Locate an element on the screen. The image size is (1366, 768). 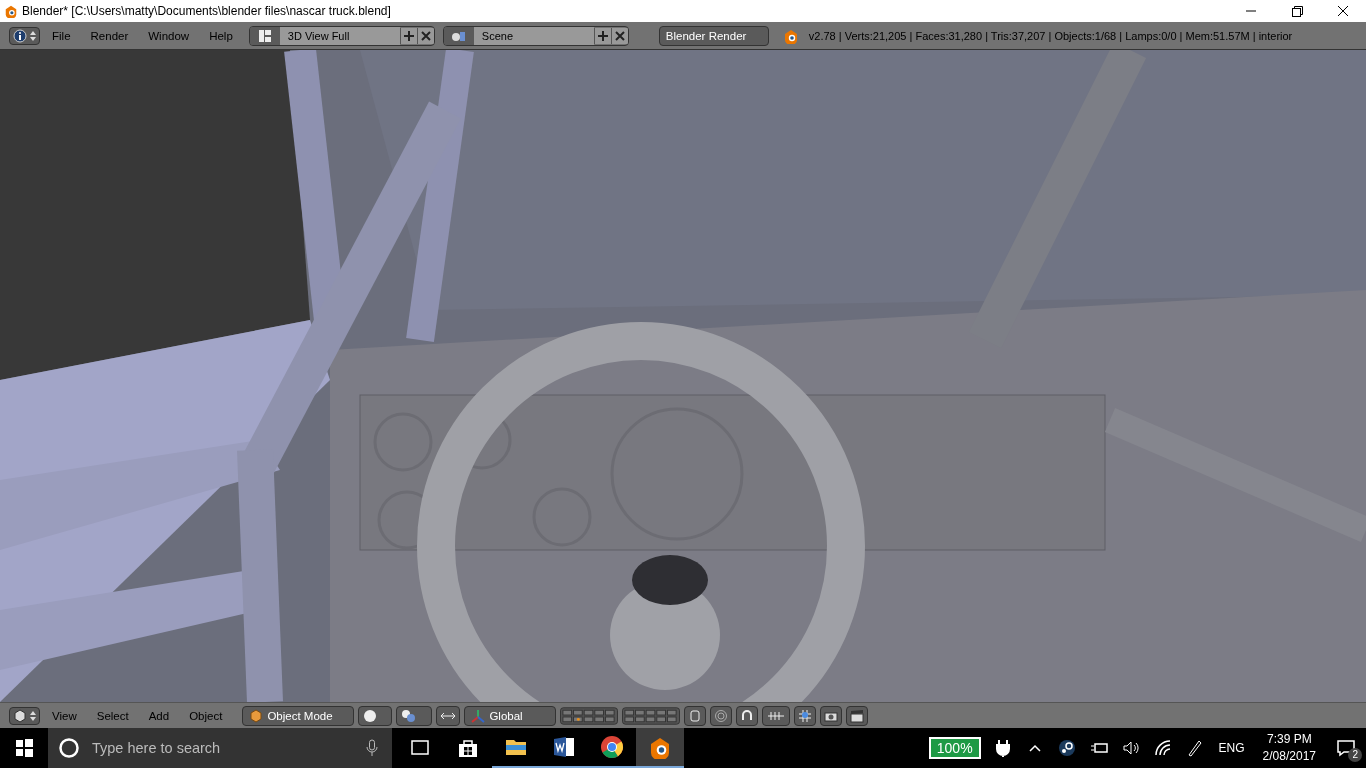
magnet-icon is located at coordinates (747, 715).